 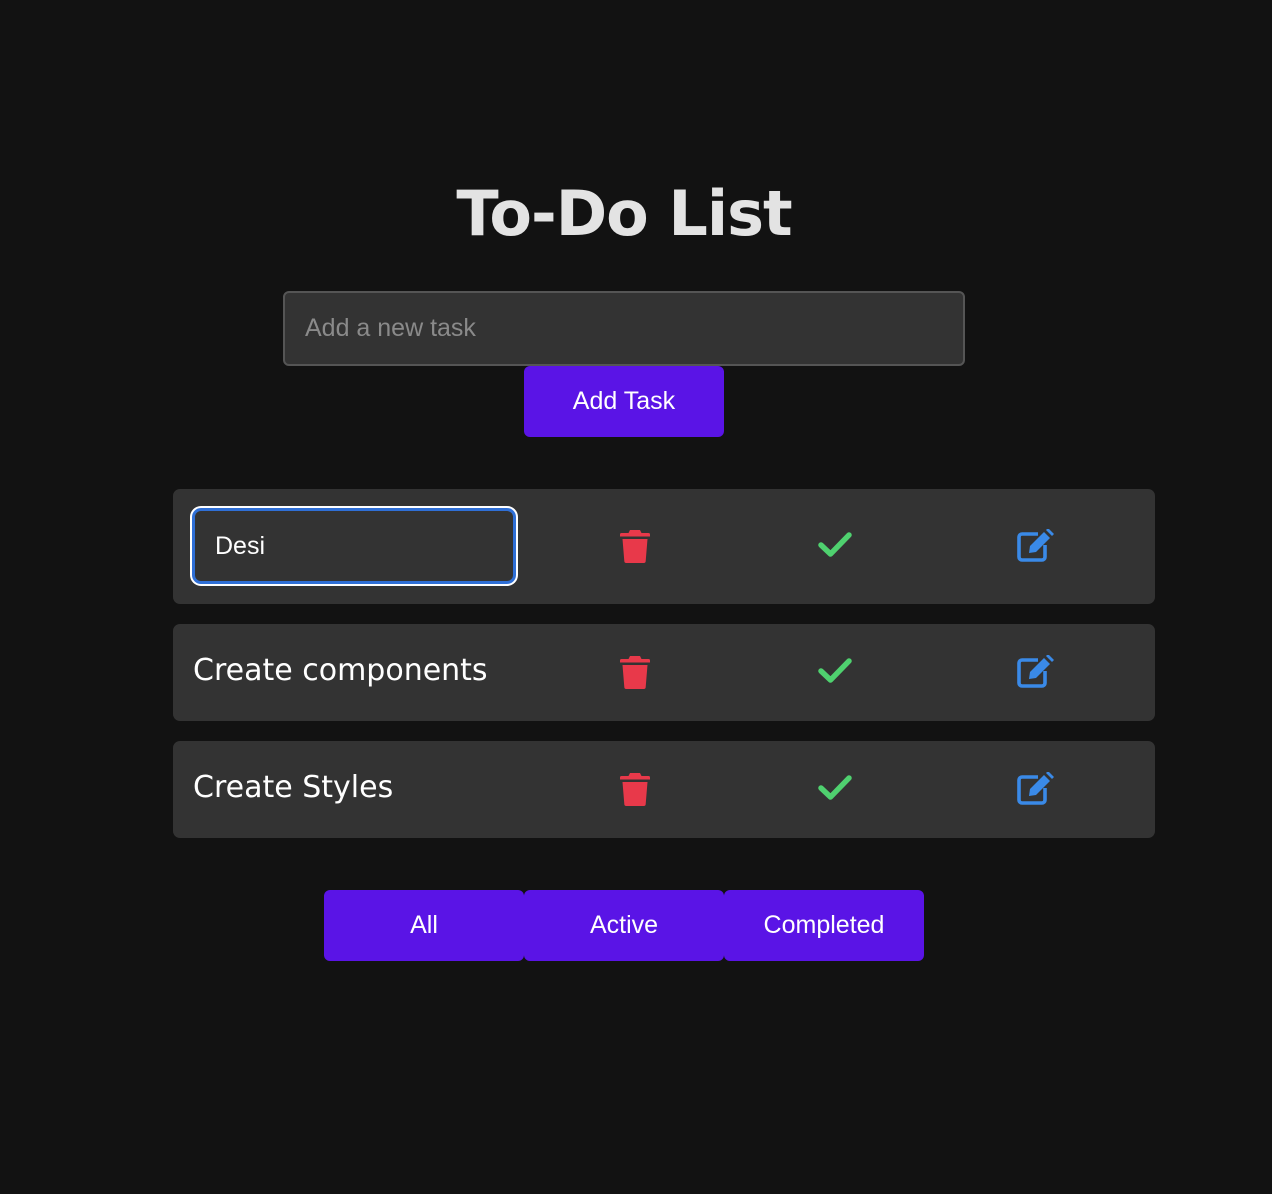 What do you see at coordinates (424, 925) in the screenshot?
I see `filter-all-button: All` at bounding box center [424, 925].